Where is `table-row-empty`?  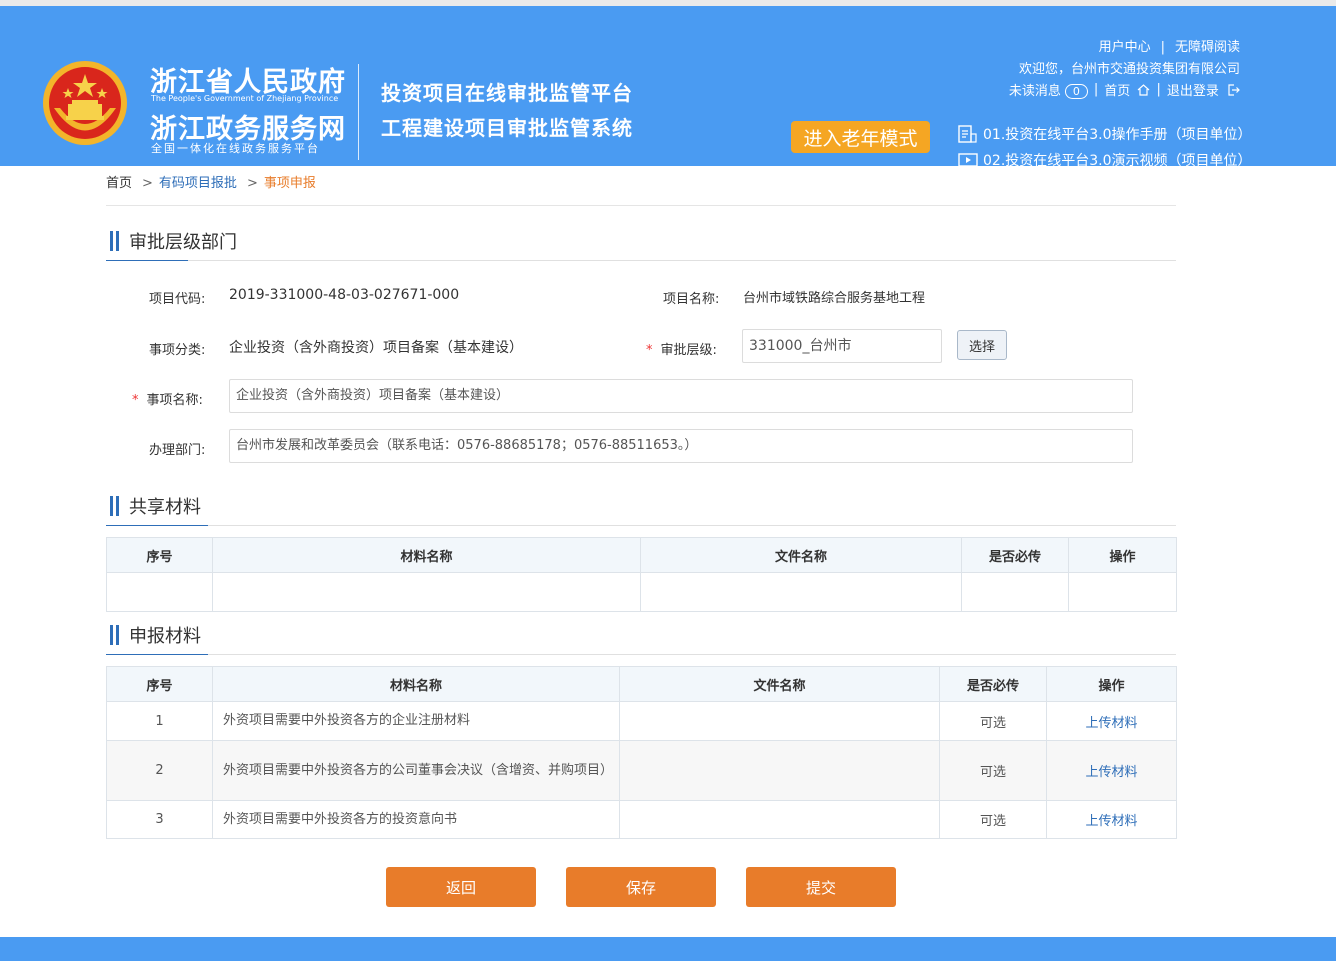 table-row-empty is located at coordinates (641, 592).